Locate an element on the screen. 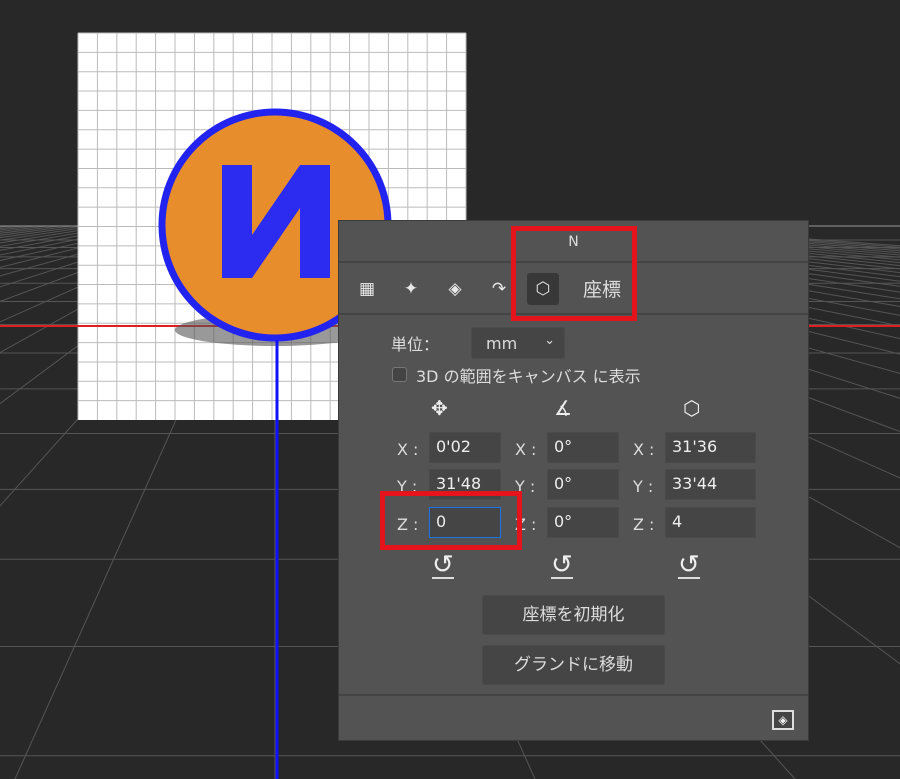 The width and height of the screenshot is (900, 779). coordinates-icon: ⬡ is located at coordinates (543, 289).